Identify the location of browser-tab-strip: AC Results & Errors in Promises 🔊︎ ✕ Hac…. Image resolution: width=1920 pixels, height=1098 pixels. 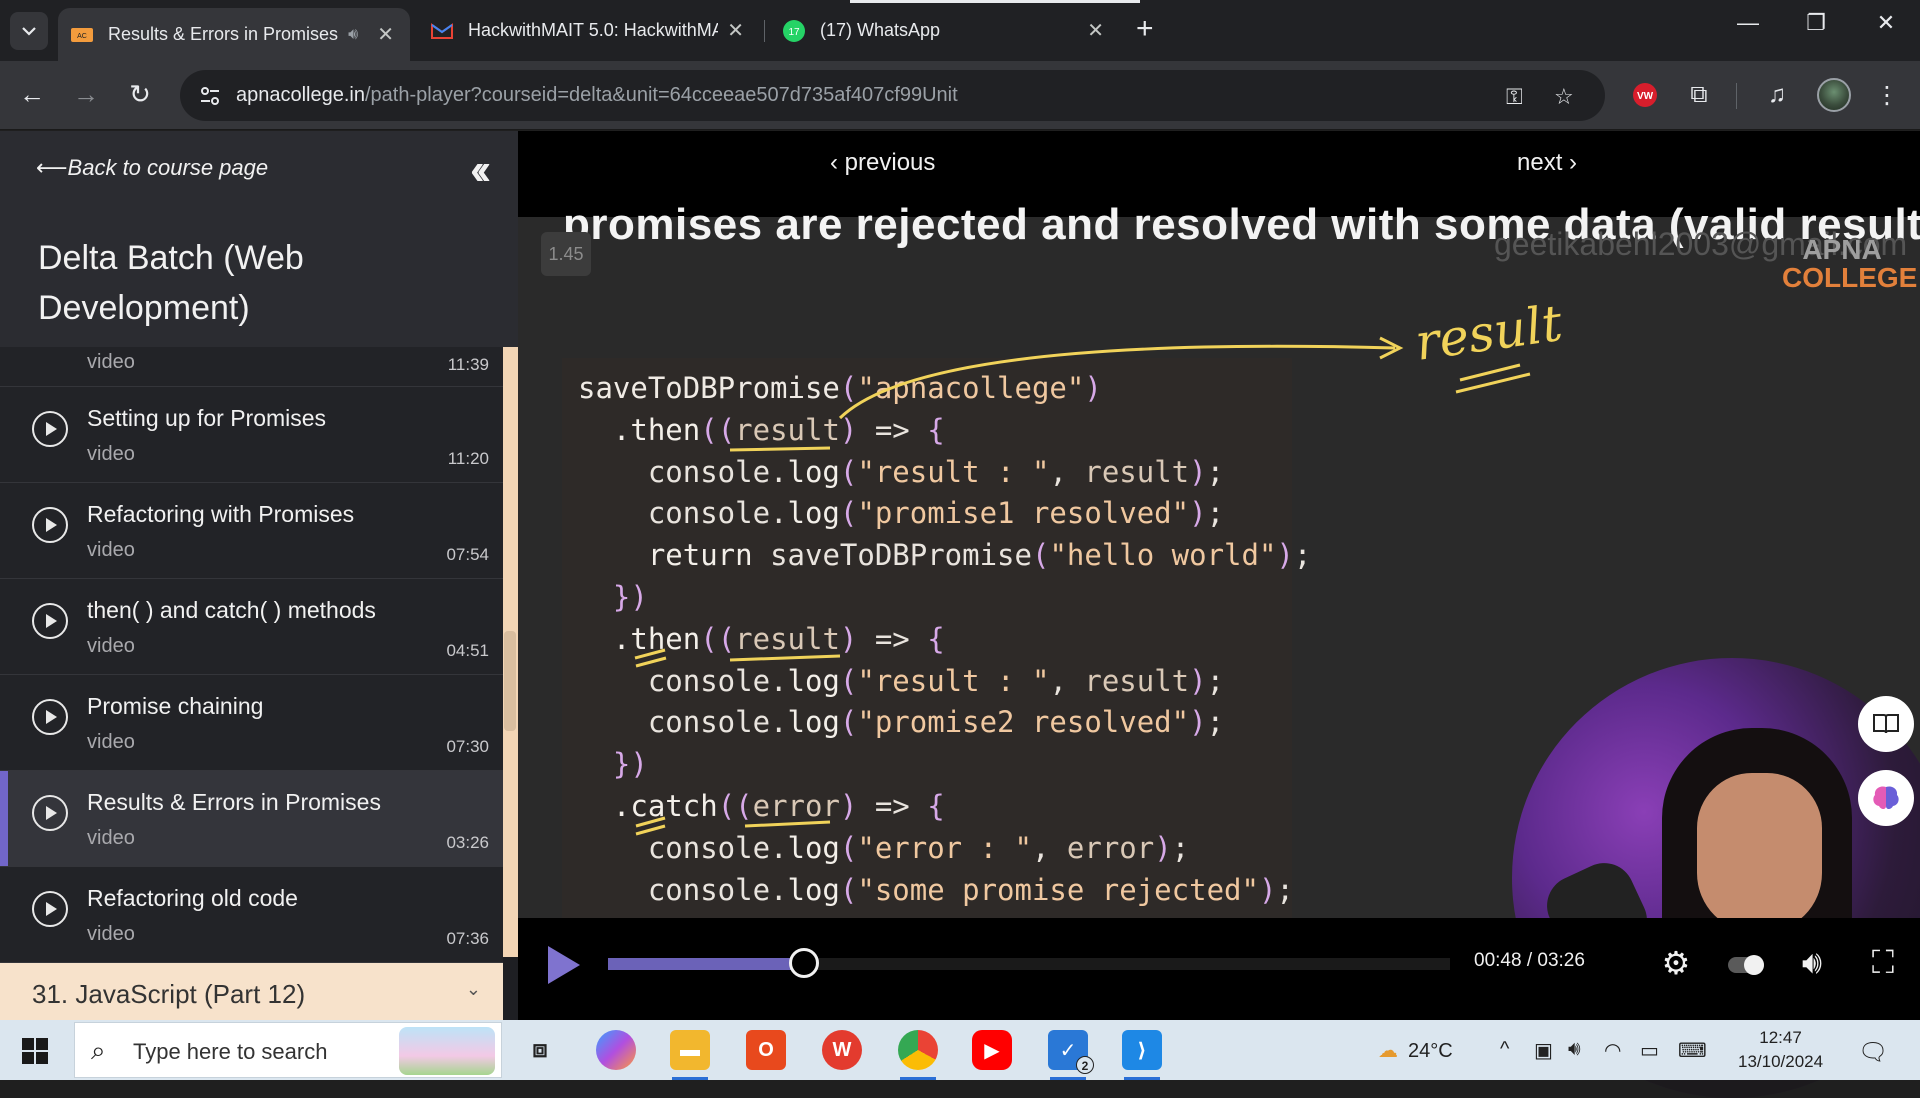
(960, 30).